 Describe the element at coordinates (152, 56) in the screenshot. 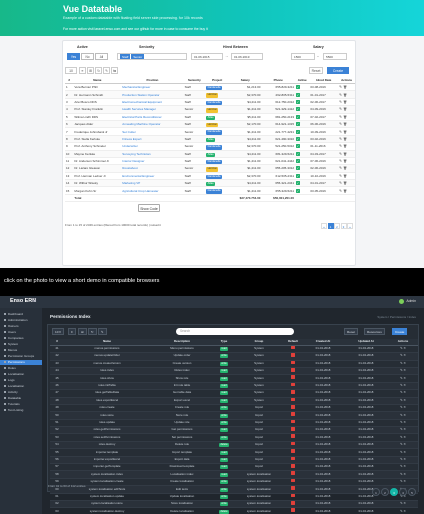

I see `seniority-select: Staff Senior` at that location.